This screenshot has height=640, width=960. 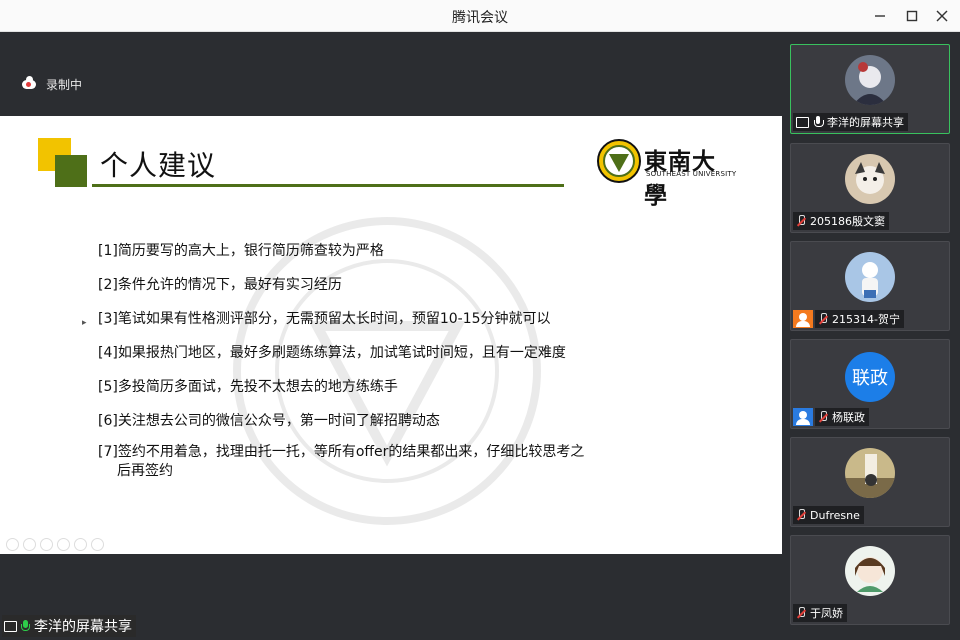 I want to click on university-seal-icon, so click(x=619, y=161).